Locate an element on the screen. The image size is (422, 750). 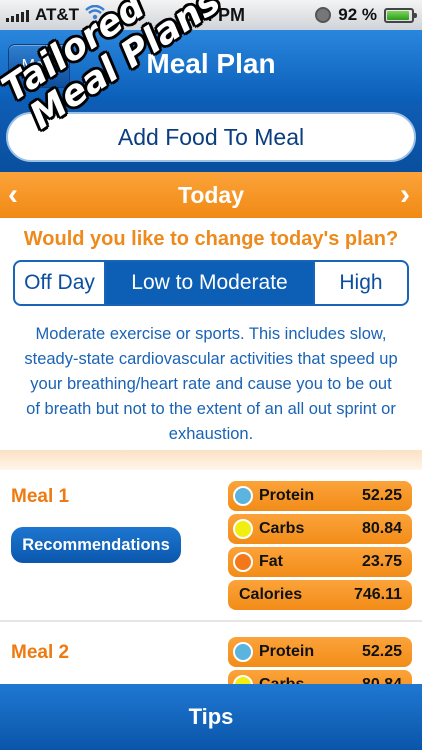
clock-icon is located at coordinates (323, 15).